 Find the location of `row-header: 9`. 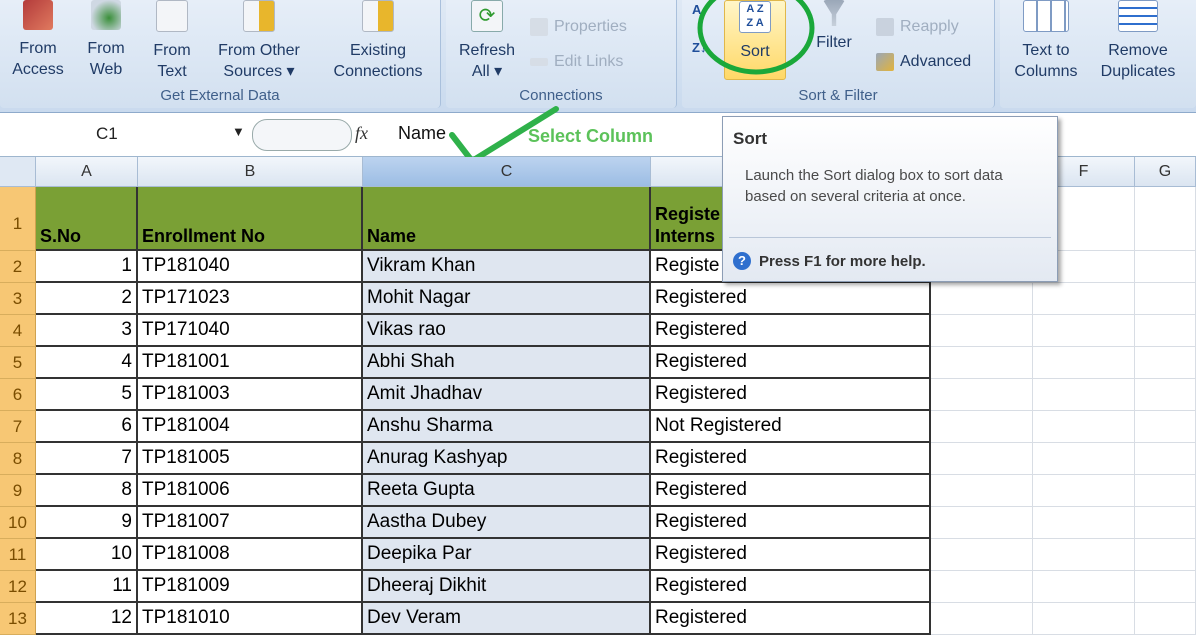

row-header: 9 is located at coordinates (18, 491).